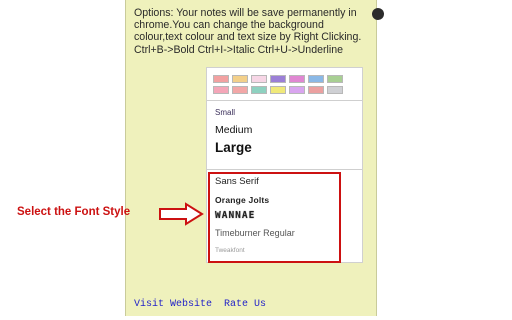 The image size is (512, 320). I want to click on size-option-large: Large, so click(233, 147).